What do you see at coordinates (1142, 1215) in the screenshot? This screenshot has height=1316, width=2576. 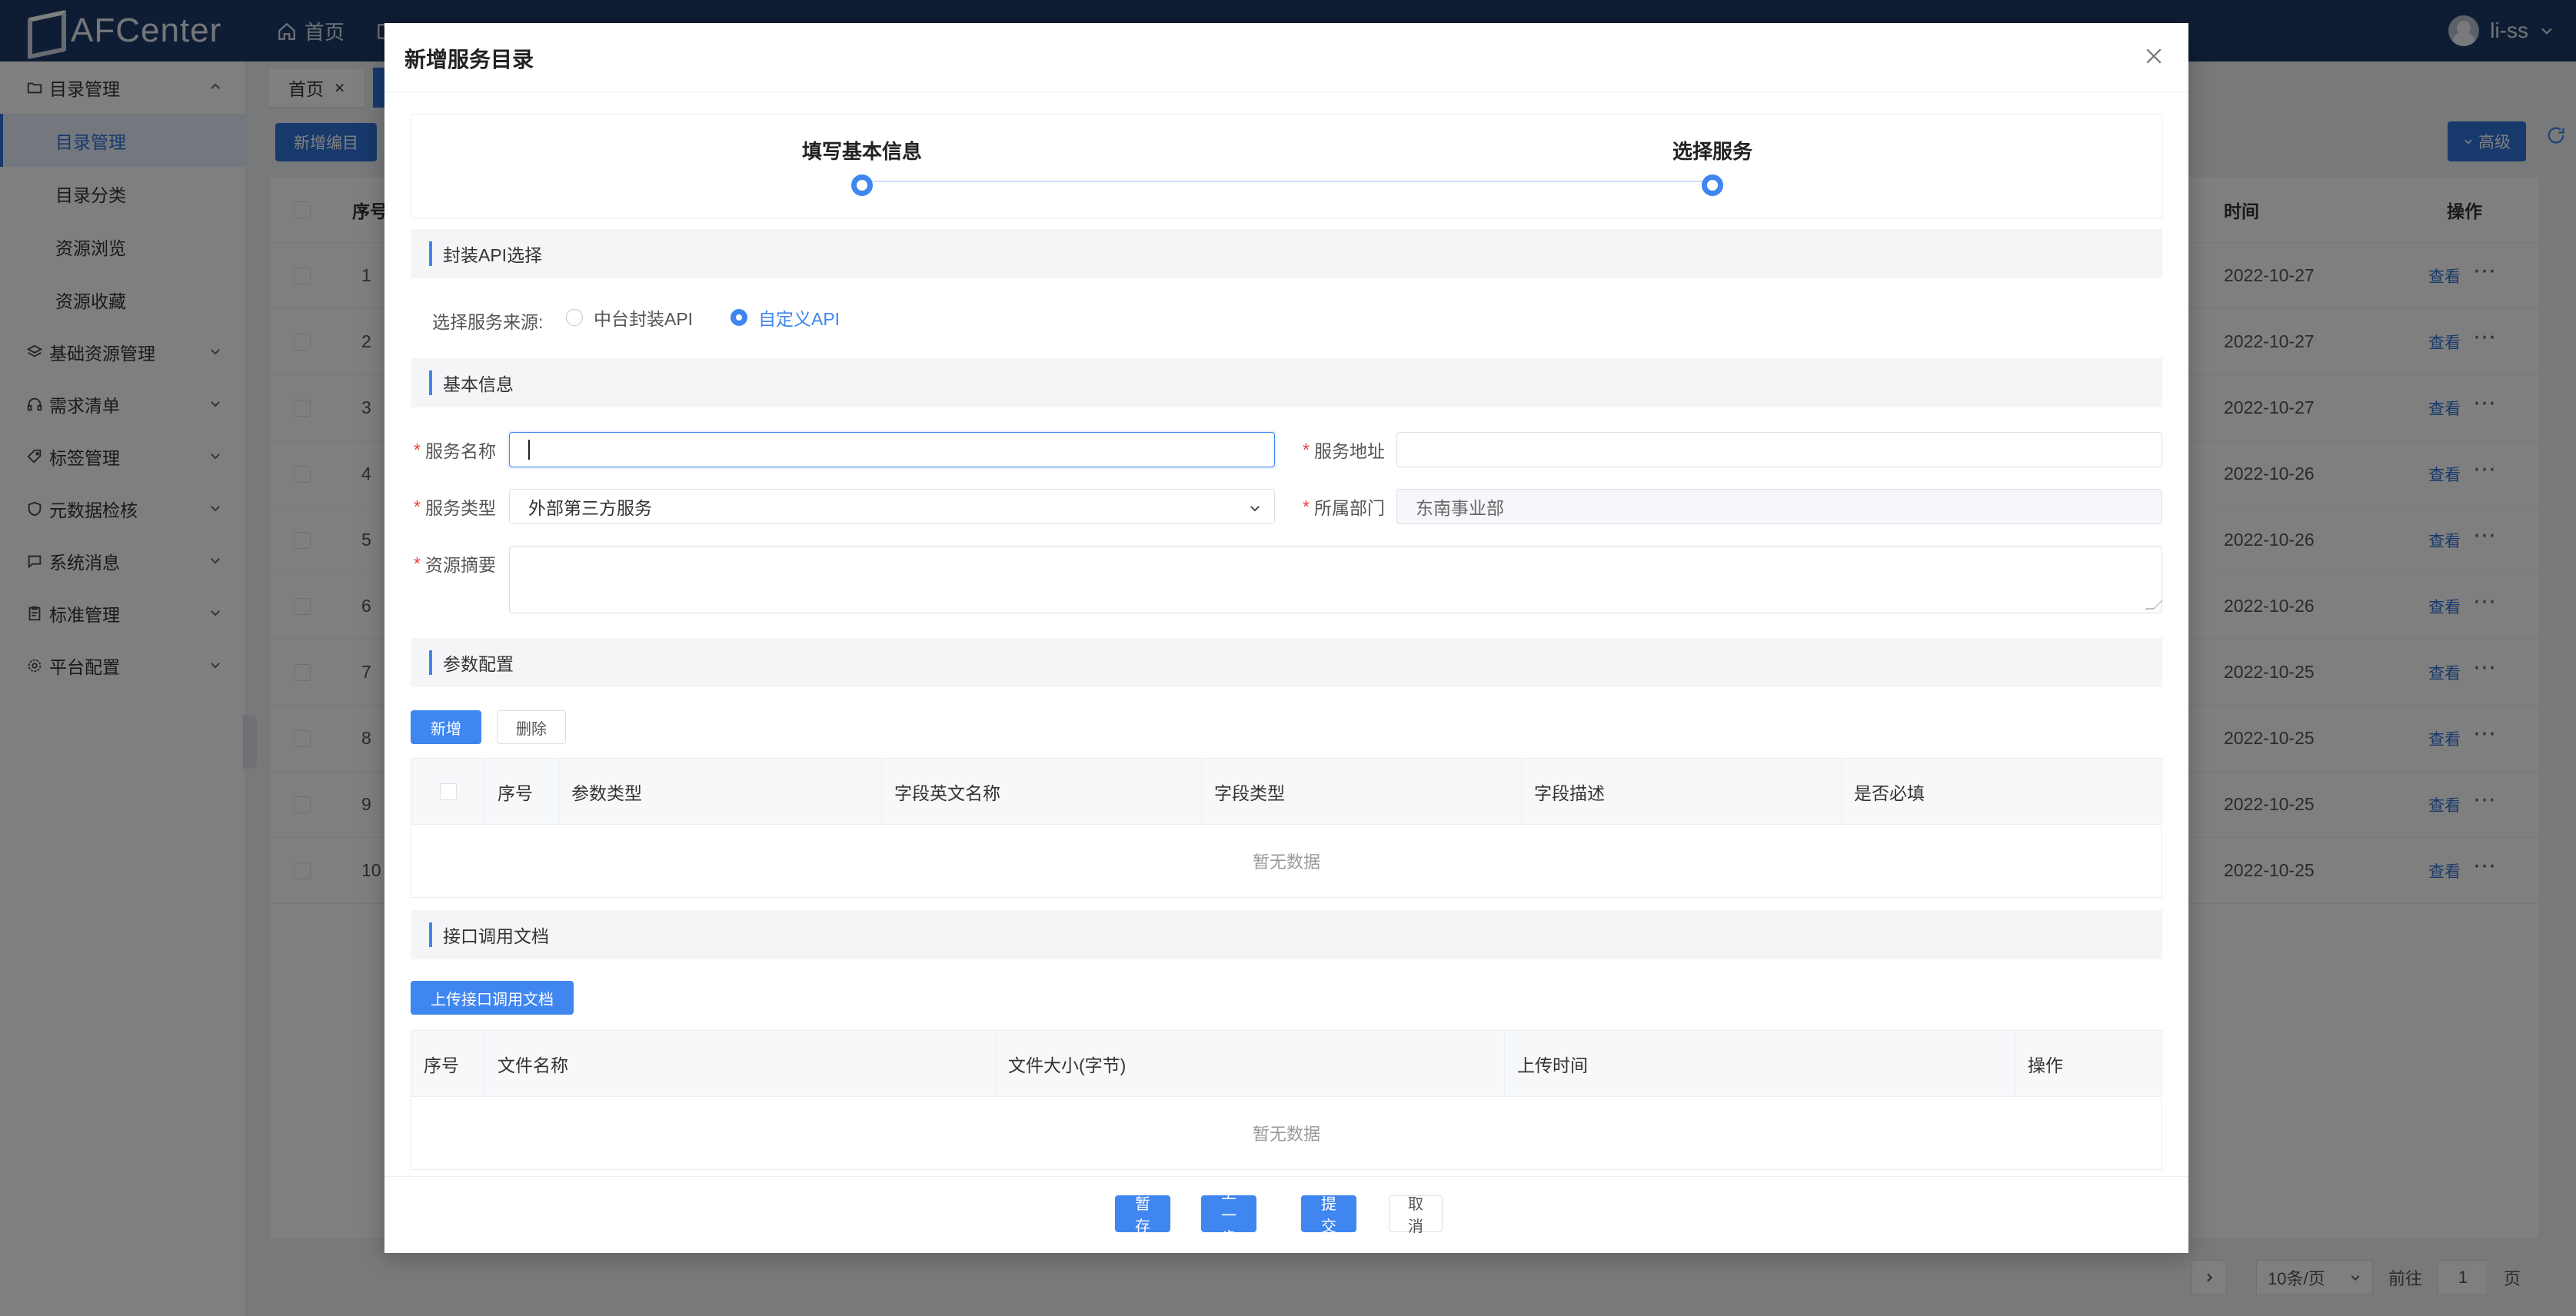 I see `save-draft-button: 暂存` at bounding box center [1142, 1215].